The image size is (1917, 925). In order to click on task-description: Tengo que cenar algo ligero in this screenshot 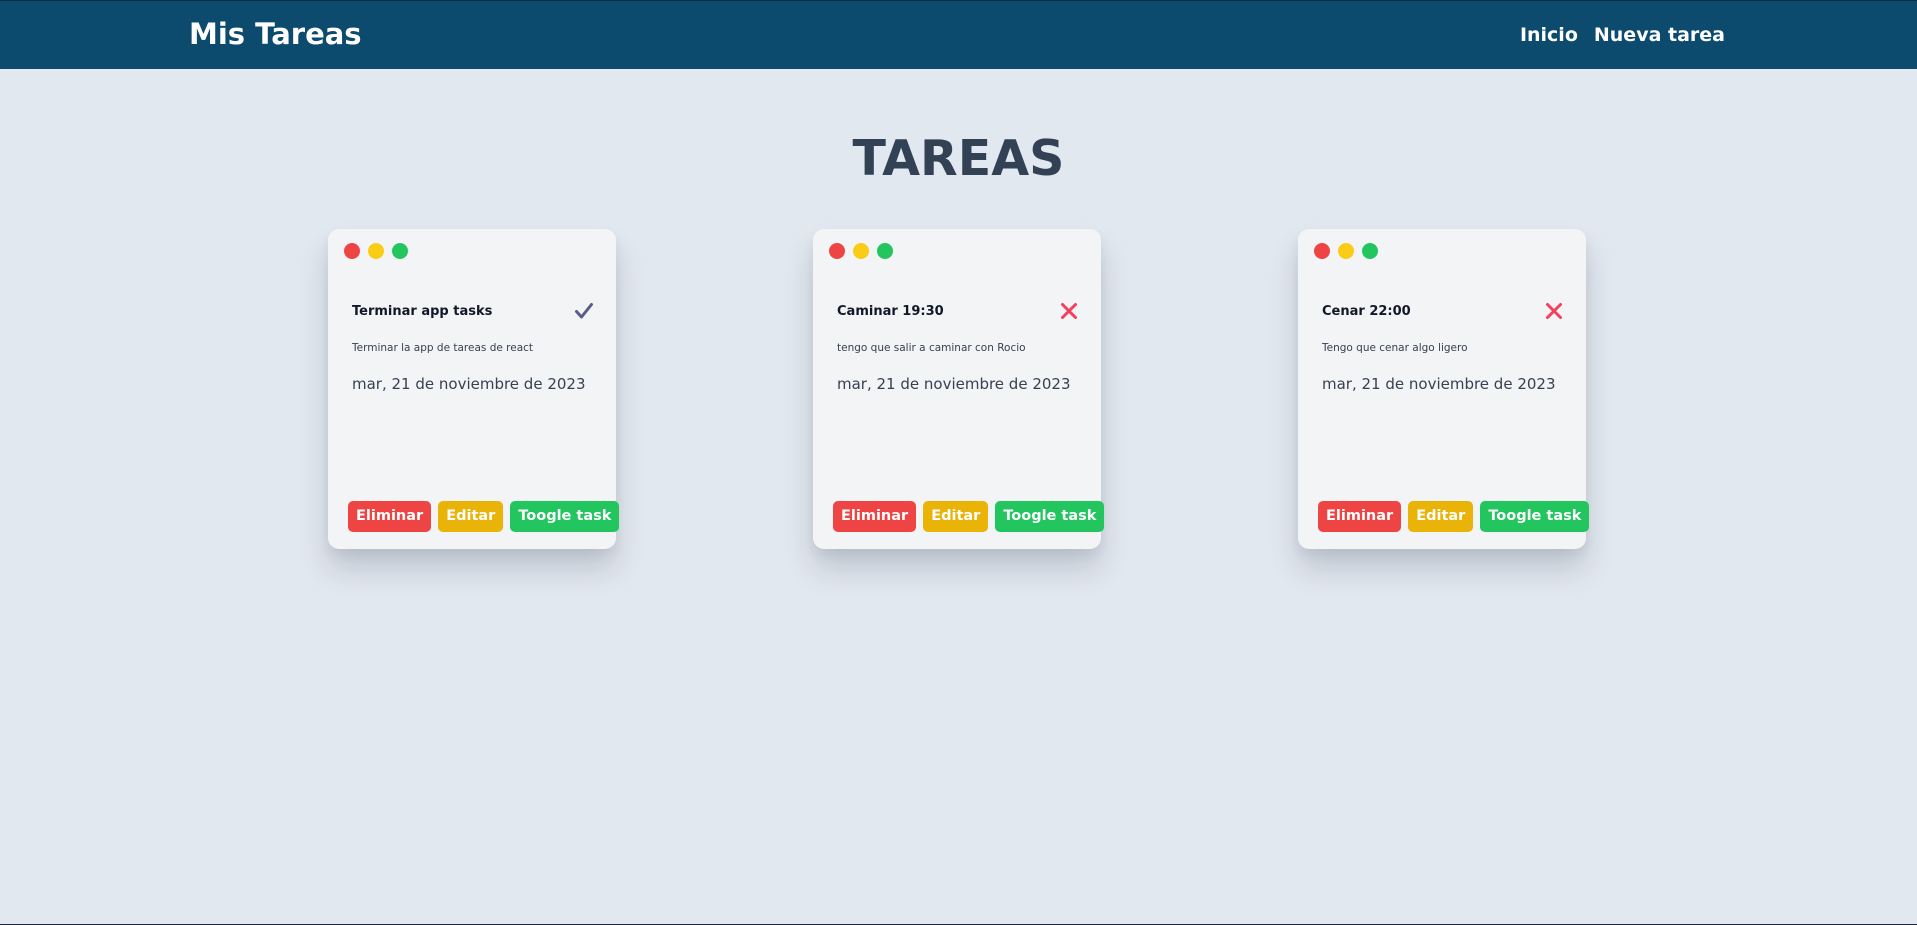, I will do `click(1395, 348)`.